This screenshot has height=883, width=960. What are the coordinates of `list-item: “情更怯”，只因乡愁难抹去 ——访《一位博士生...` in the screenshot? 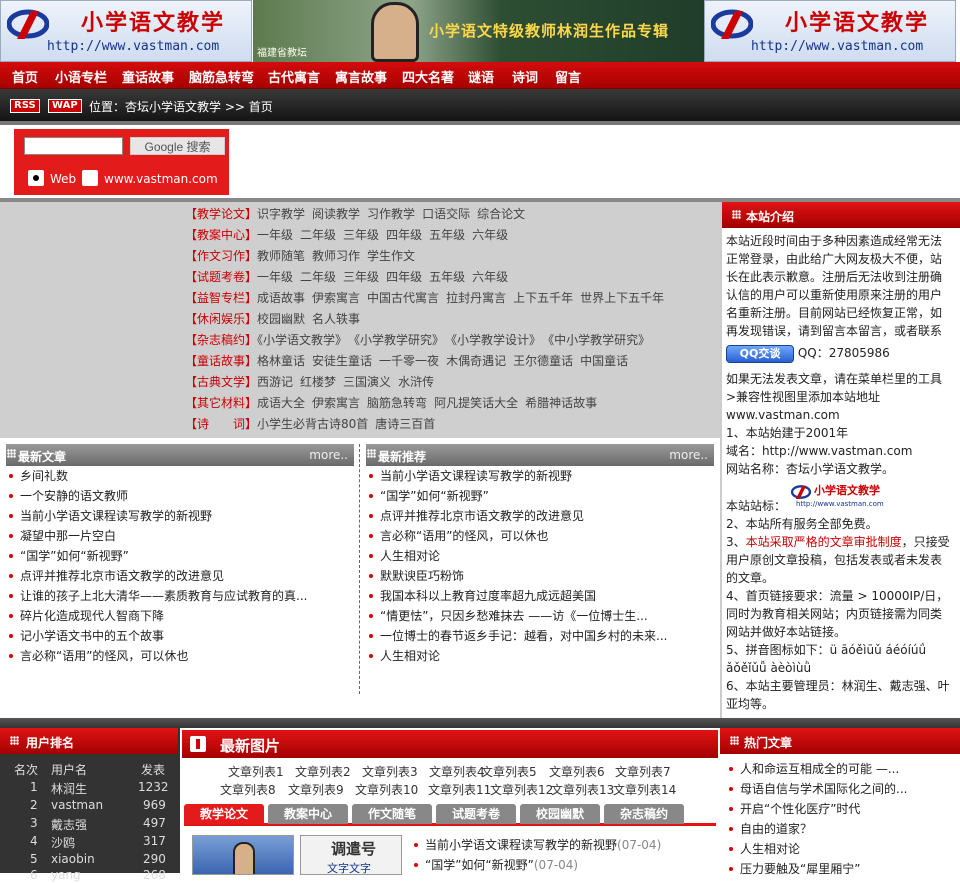 It's located at (508, 617).